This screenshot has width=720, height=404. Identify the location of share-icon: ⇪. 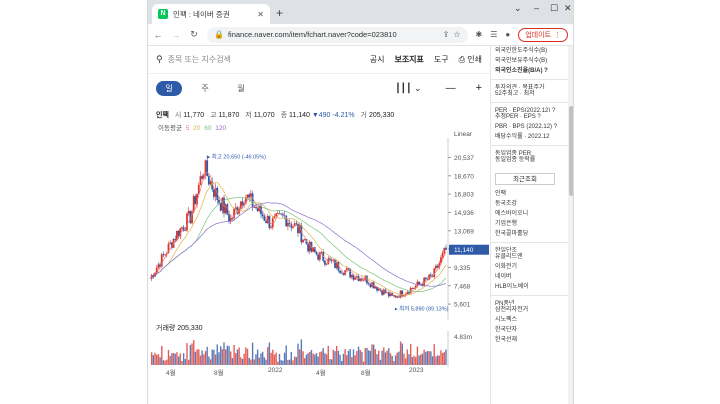
(446, 34).